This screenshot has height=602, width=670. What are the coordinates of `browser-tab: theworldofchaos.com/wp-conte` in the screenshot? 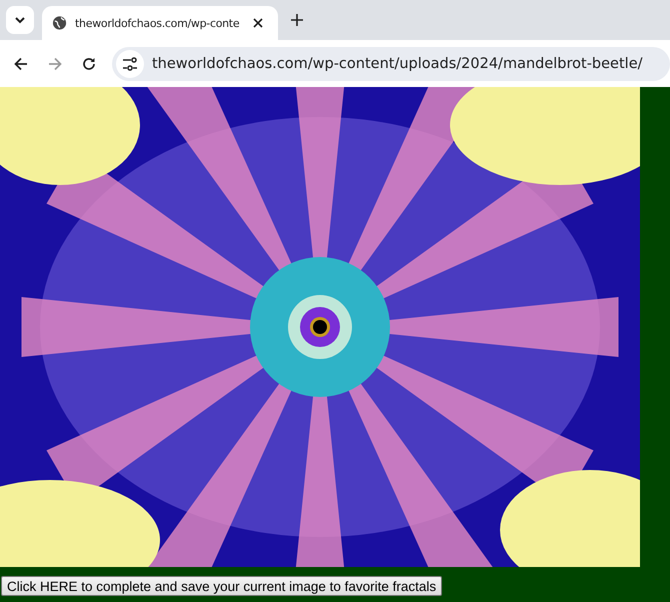 It's located at (160, 23).